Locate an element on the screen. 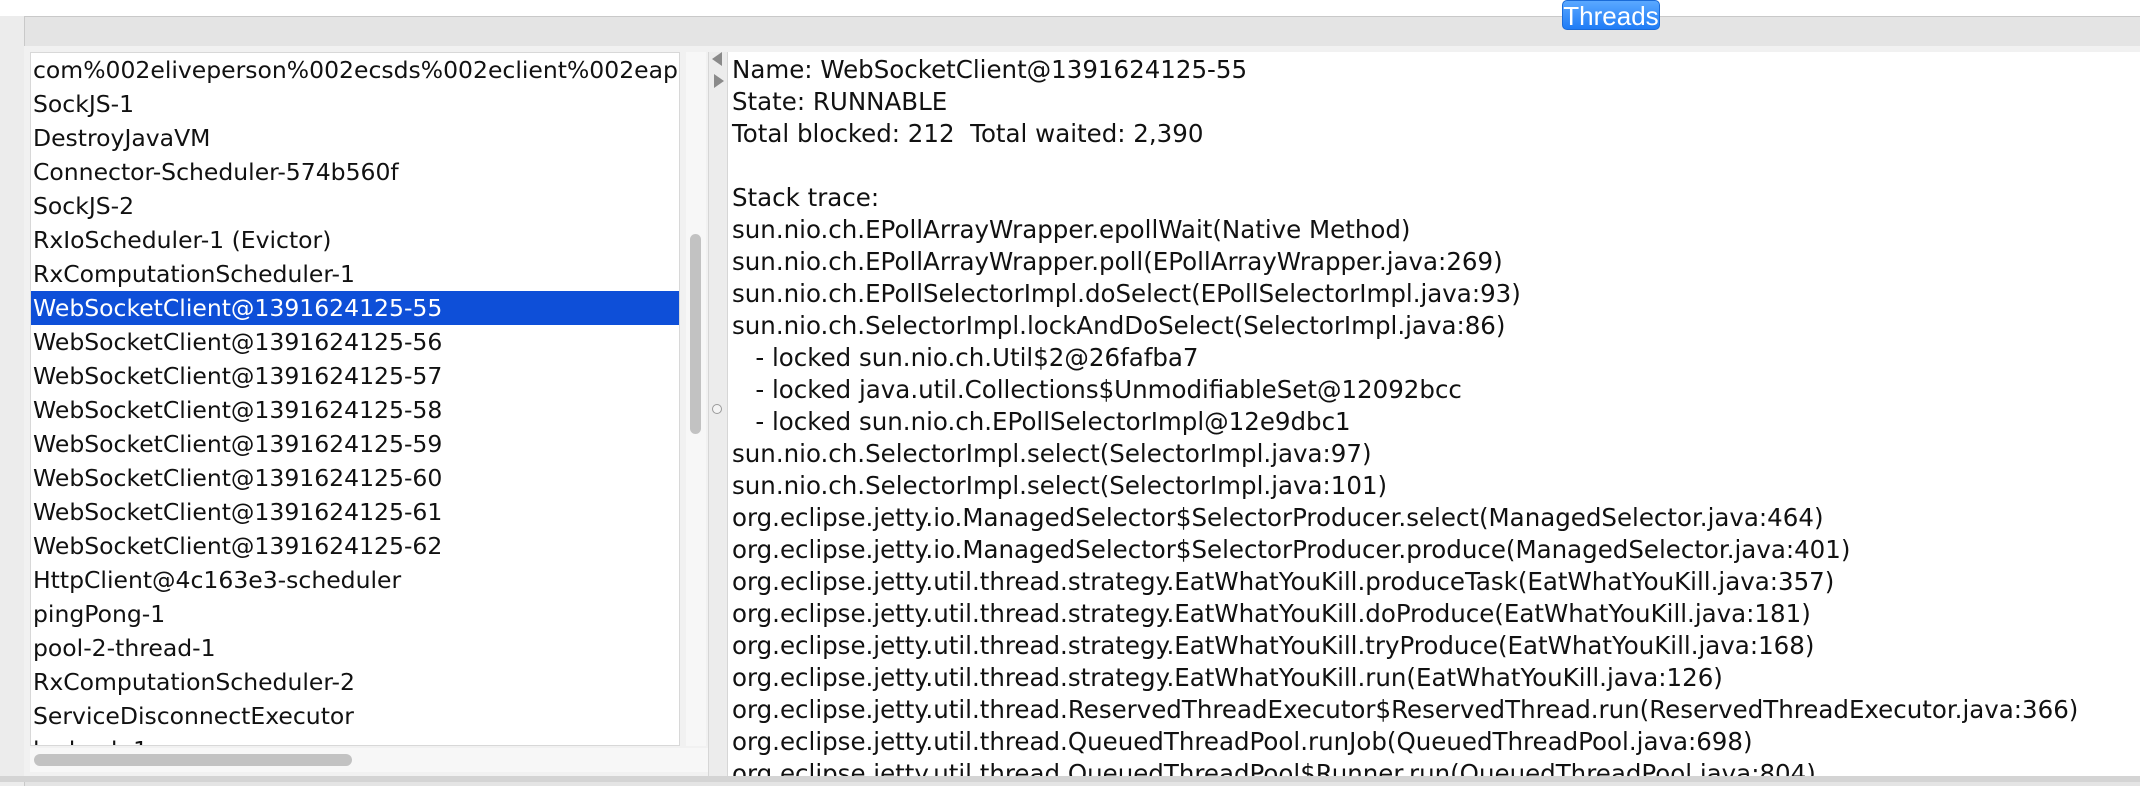 The width and height of the screenshot is (2140, 786). thread-list-item: WebSocketClient@1391624125-56 is located at coordinates (355, 342).